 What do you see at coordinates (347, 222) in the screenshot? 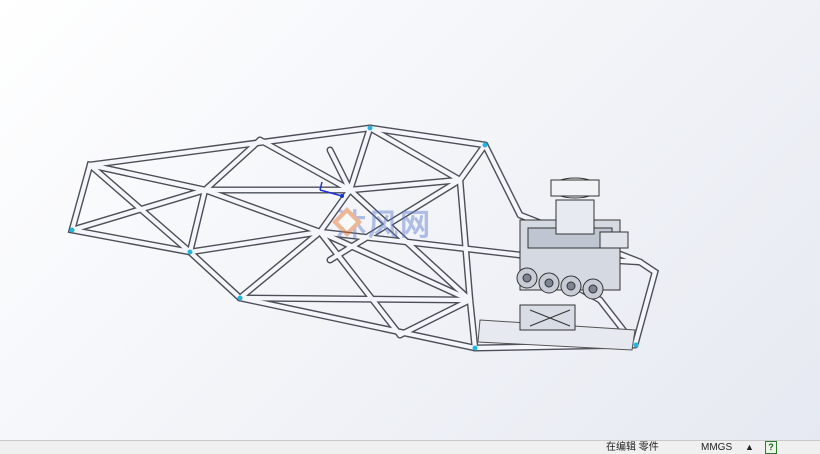
I see `watermark-logo-icon` at bounding box center [347, 222].